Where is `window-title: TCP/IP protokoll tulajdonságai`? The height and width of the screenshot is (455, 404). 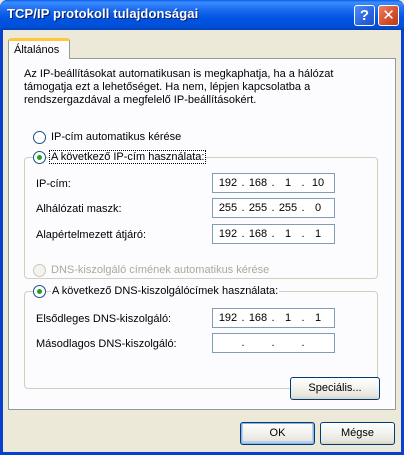 window-title: TCP/IP protokoll tulajdonságai is located at coordinates (103, 13).